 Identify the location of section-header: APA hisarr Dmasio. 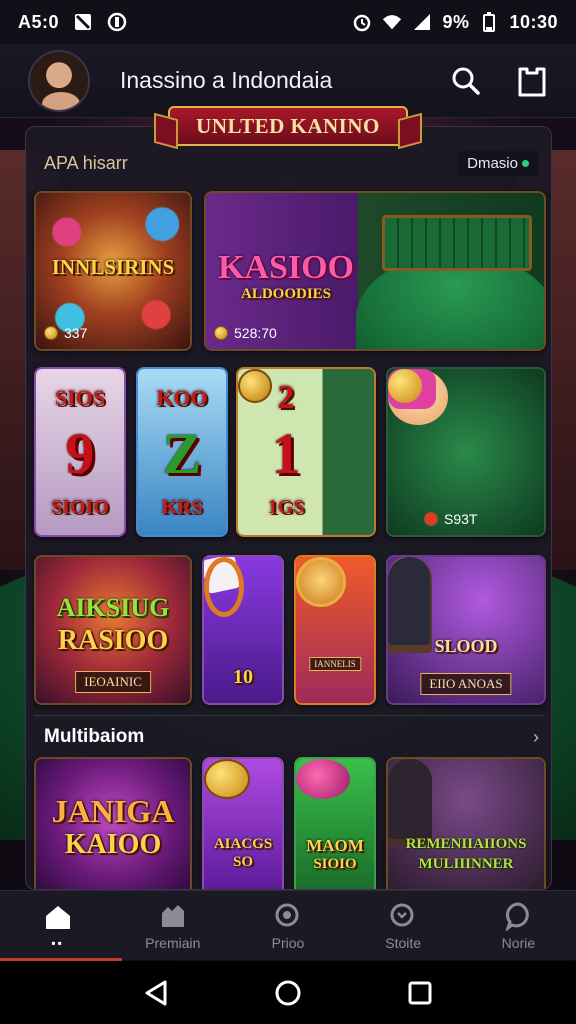
(288, 163).